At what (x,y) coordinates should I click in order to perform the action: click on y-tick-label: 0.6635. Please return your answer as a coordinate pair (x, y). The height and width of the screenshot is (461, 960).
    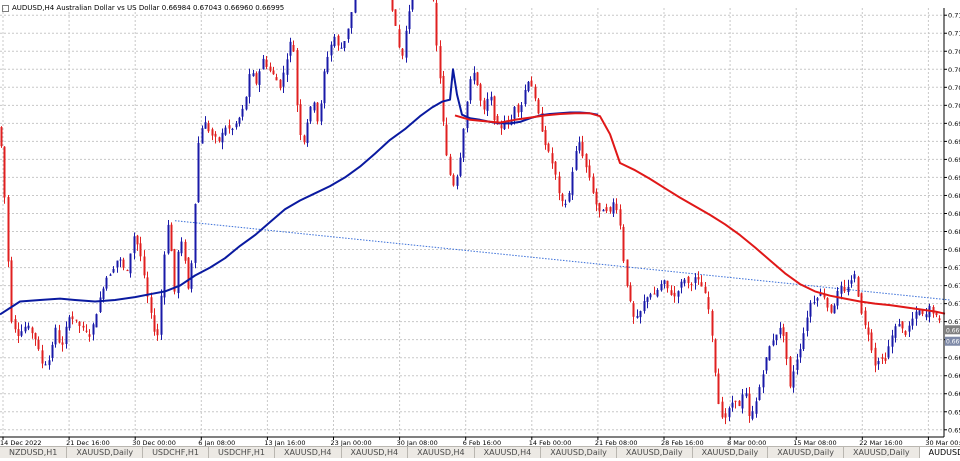
    Looking at the image, I should click on (954, 376).